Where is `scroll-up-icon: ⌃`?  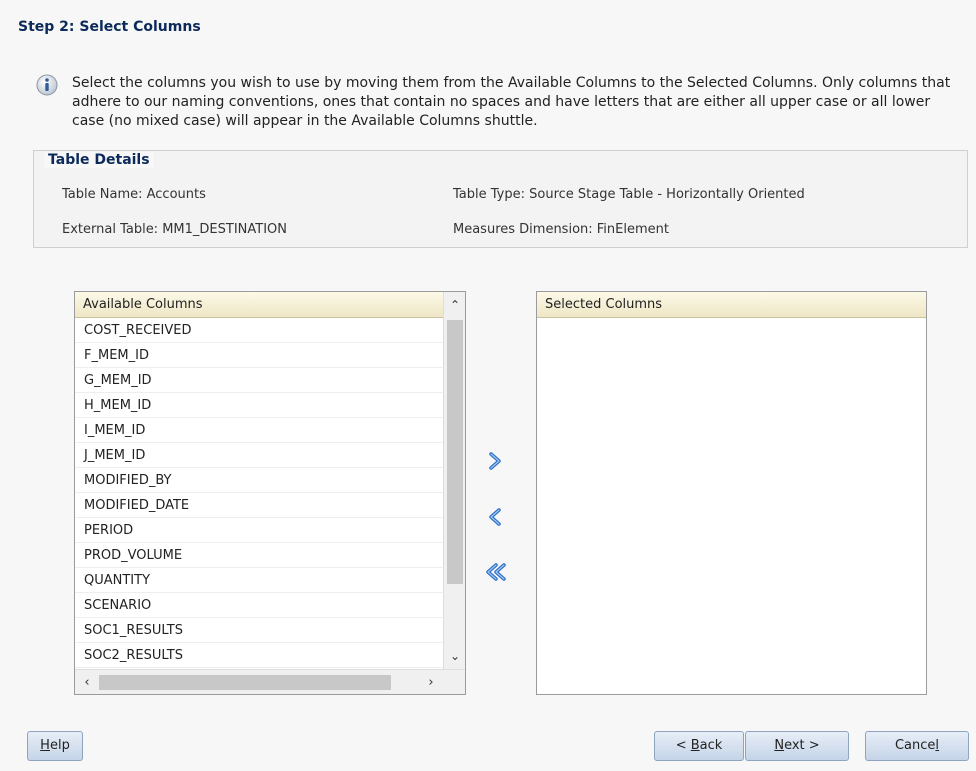
scroll-up-icon: ⌃ is located at coordinates (455, 305).